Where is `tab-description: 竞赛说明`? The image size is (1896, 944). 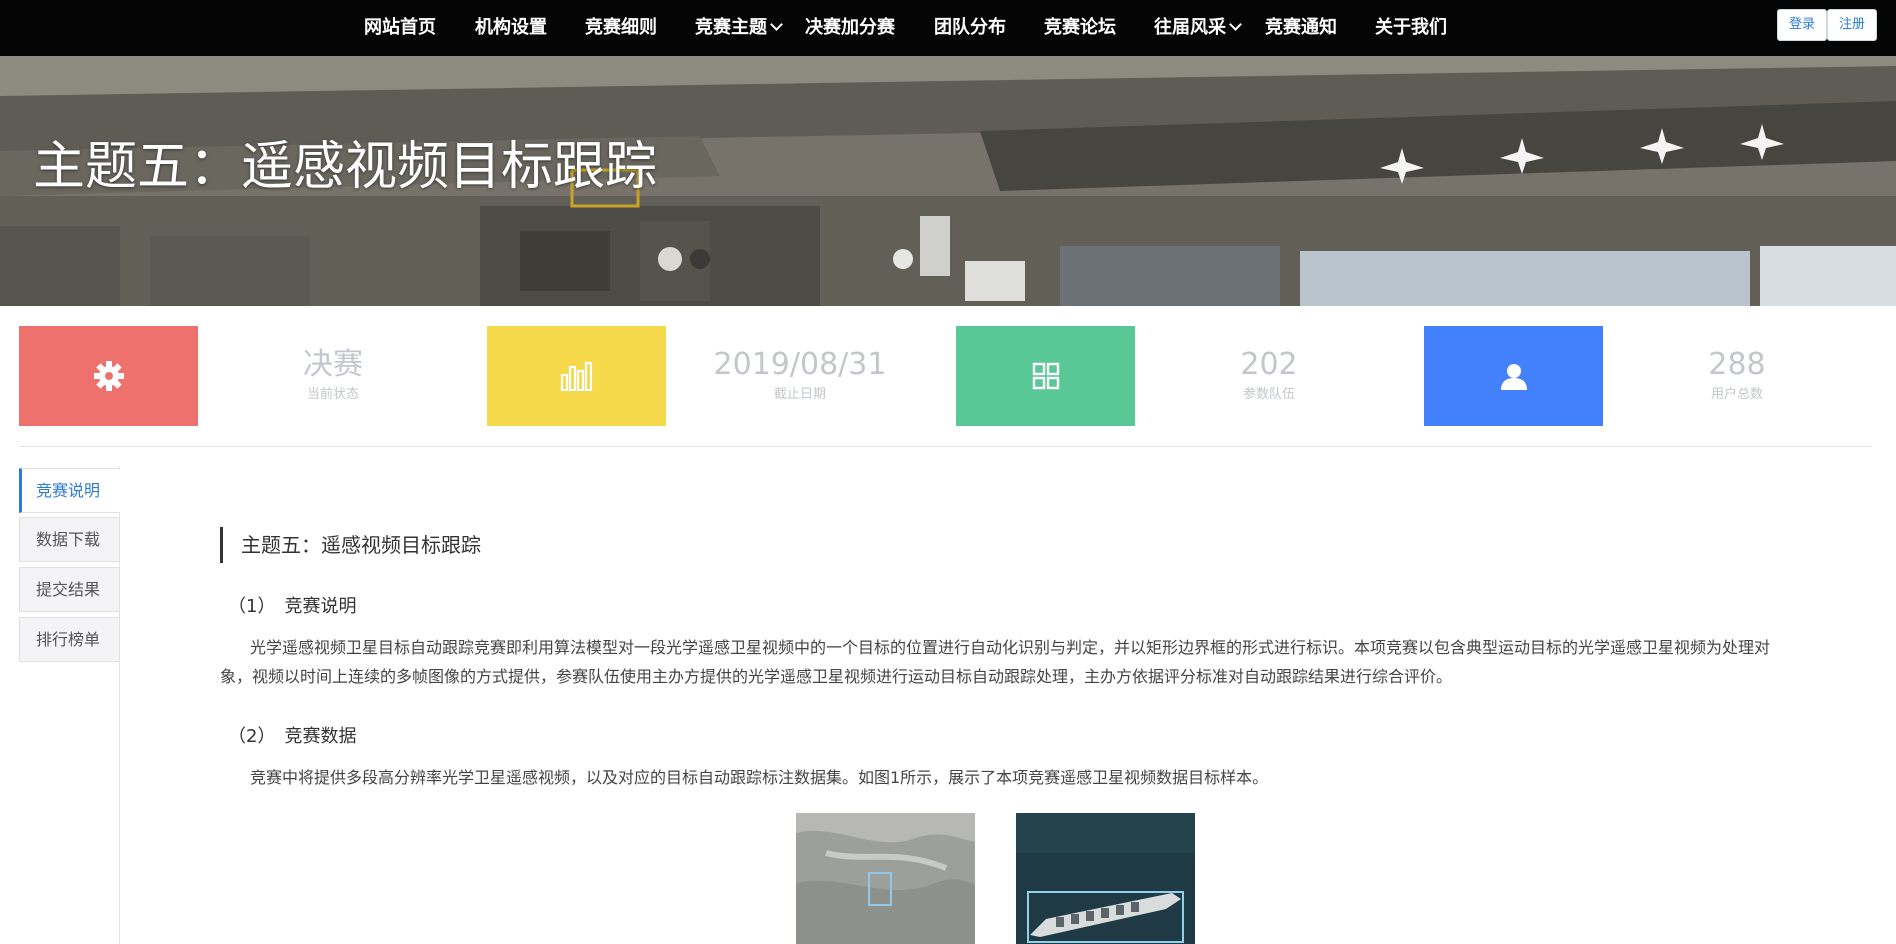 tab-description: 竞赛说明 is located at coordinates (69, 490).